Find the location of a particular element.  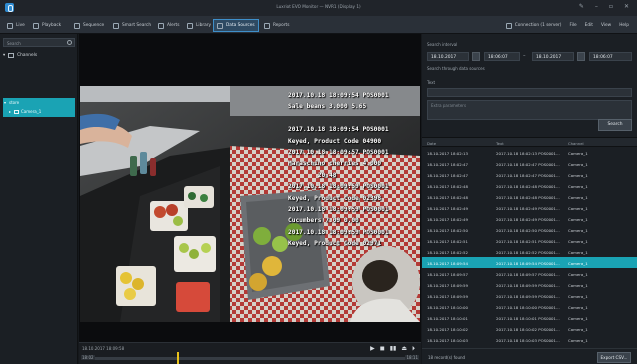

timeline-start: 18:02 is located at coordinates (88, 357).